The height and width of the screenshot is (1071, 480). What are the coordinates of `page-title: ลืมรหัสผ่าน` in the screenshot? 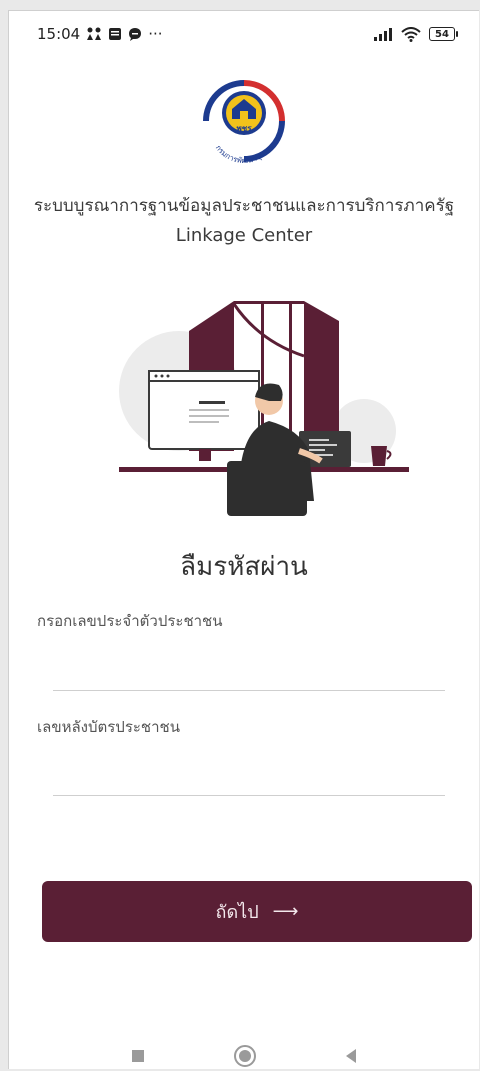 It's located at (244, 567).